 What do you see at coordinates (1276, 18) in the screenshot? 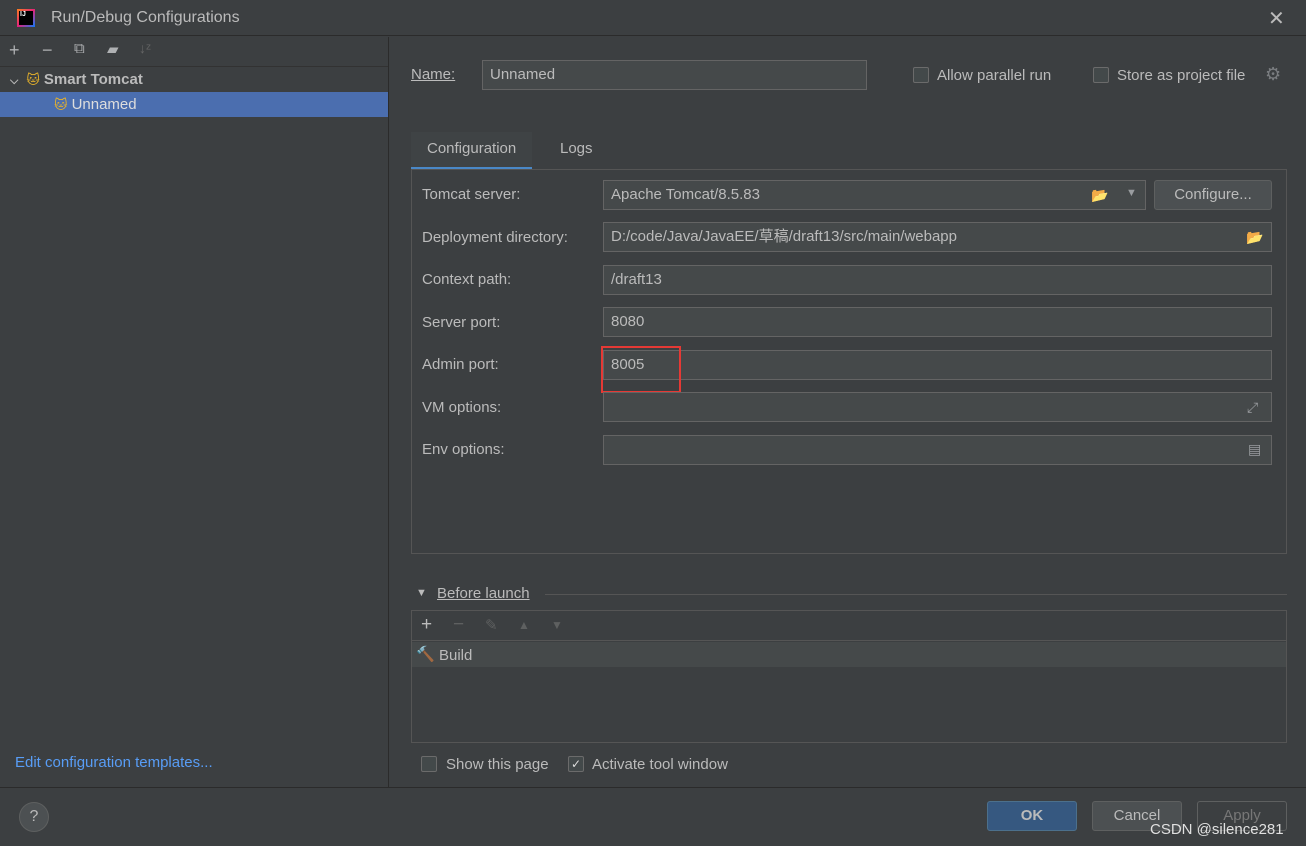
I see `close-icon: ✕` at bounding box center [1276, 18].